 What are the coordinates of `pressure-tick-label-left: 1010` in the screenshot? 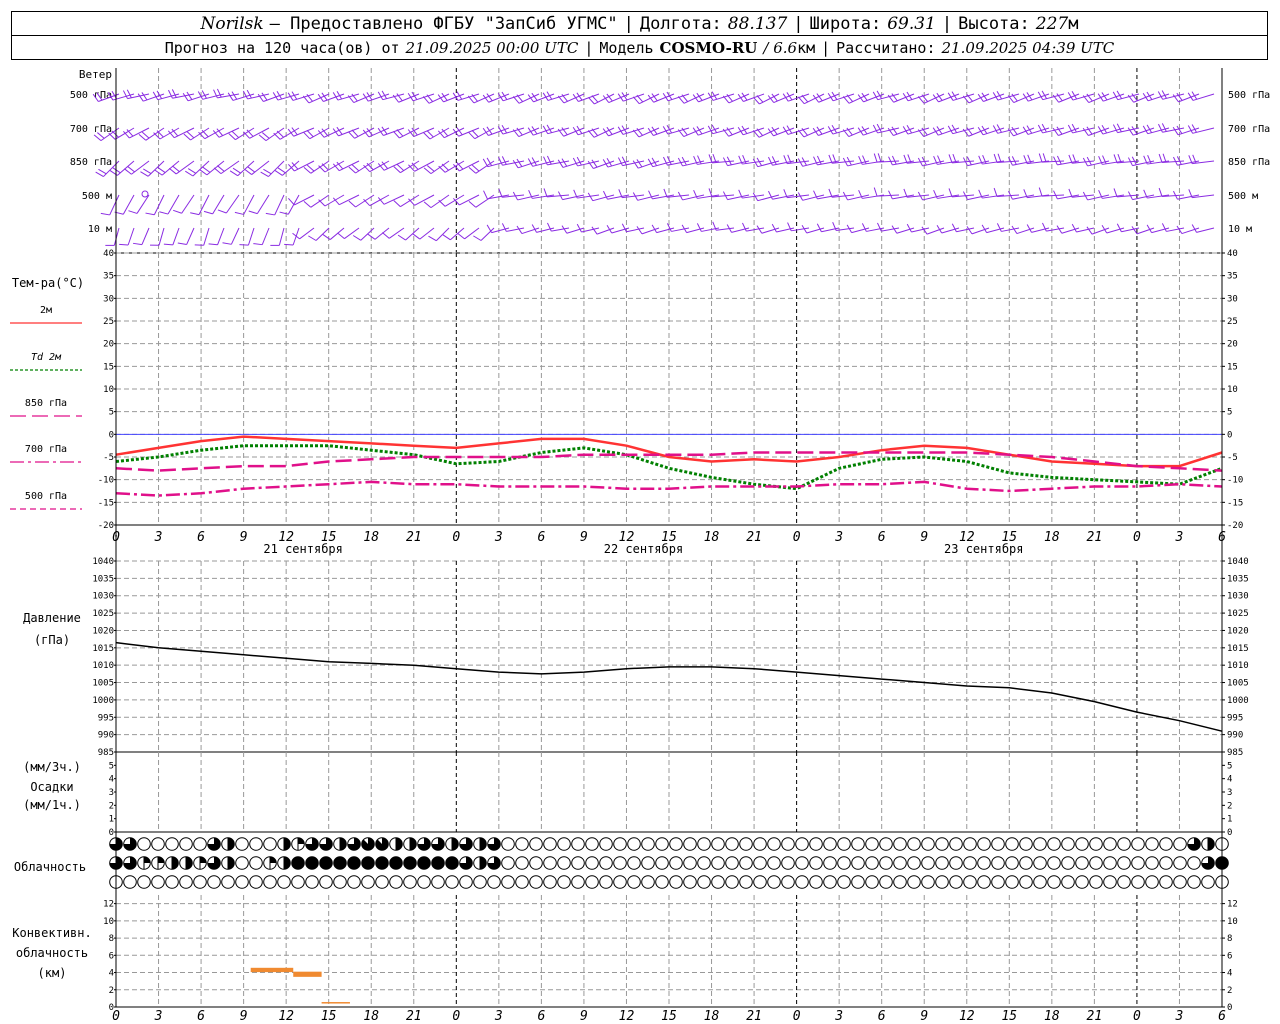 It's located at (103, 666).